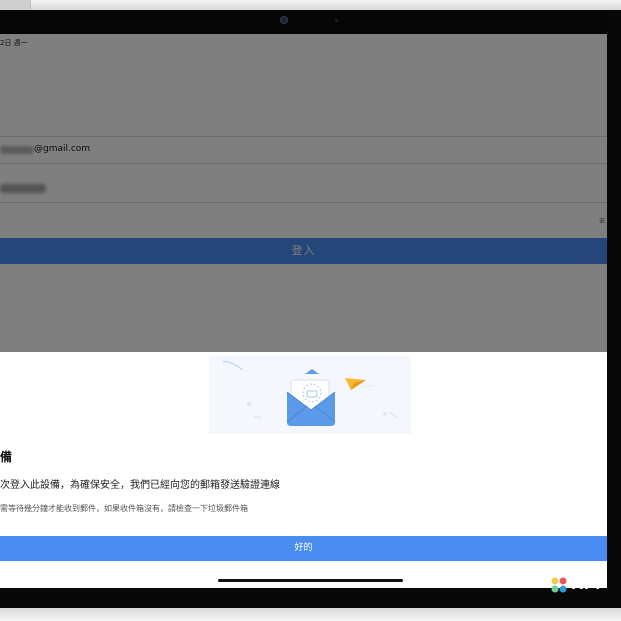 The image size is (621, 621). Describe the element at coordinates (15, 5) in the screenshot. I see `window-corner` at that location.